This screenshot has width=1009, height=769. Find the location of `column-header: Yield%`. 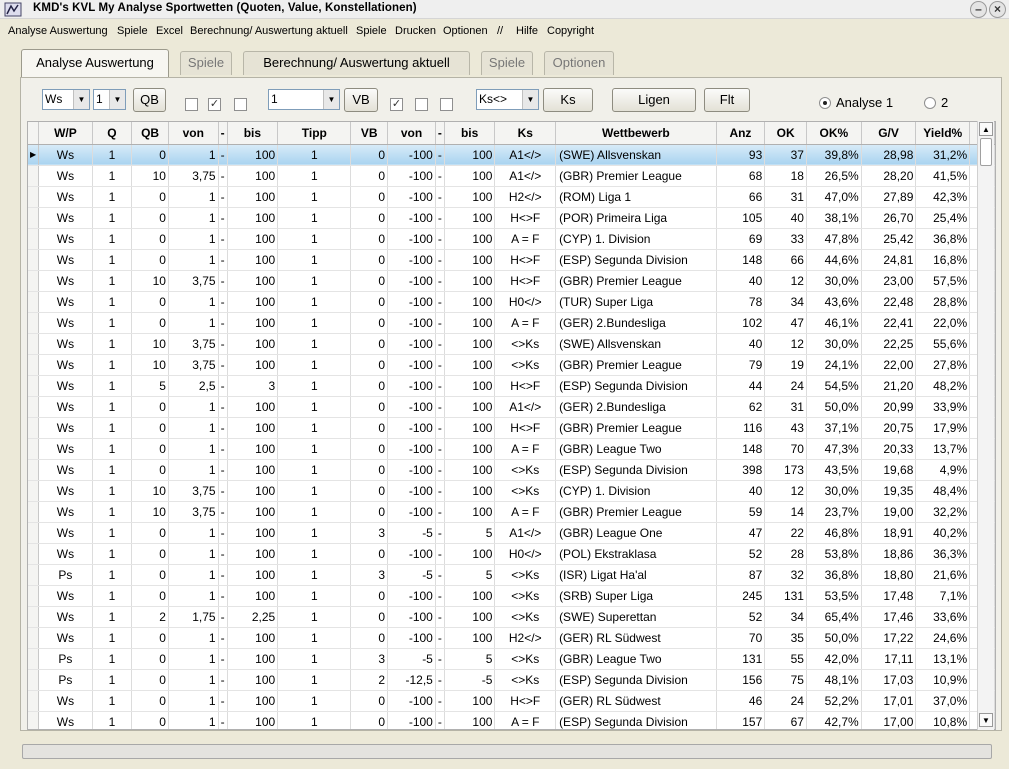

column-header: Yield% is located at coordinates (943, 133).